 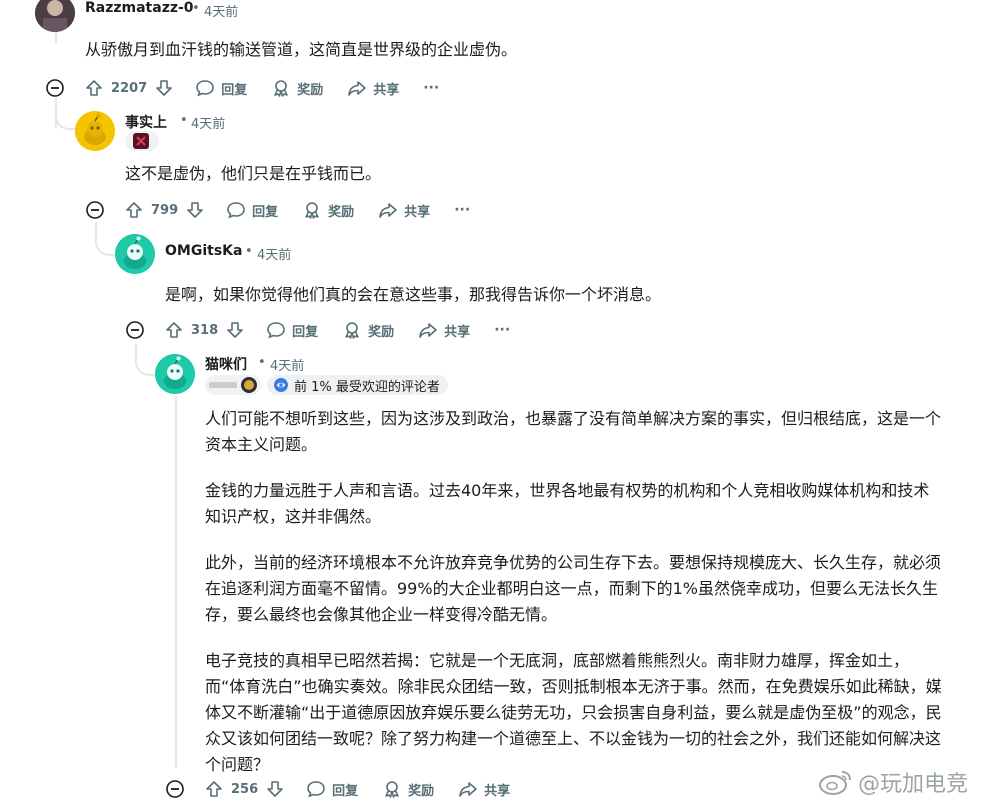 What do you see at coordinates (226, 364) in the screenshot?
I see `comment-author: 猫咪们` at bounding box center [226, 364].